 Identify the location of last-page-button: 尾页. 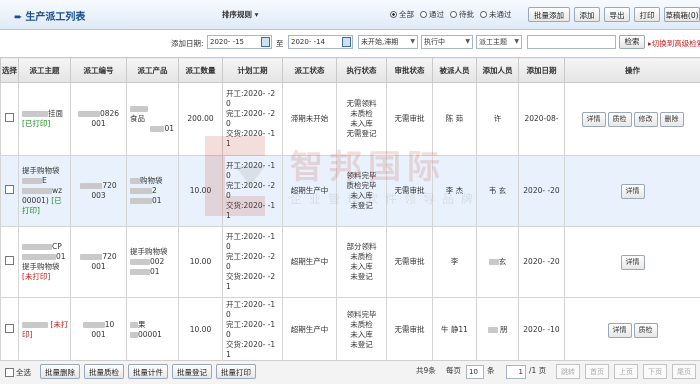
(684, 371).